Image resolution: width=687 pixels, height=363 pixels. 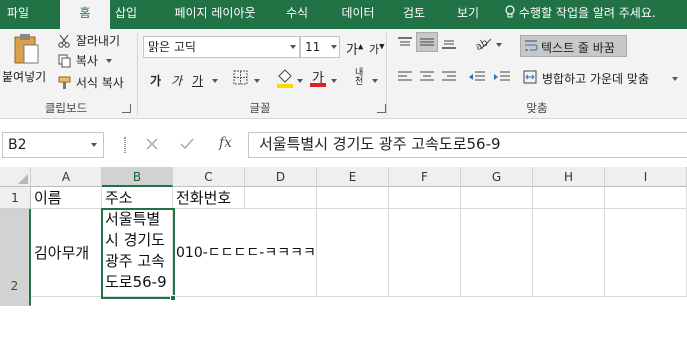 I want to click on svg-text: ab, so click(x=482, y=44).